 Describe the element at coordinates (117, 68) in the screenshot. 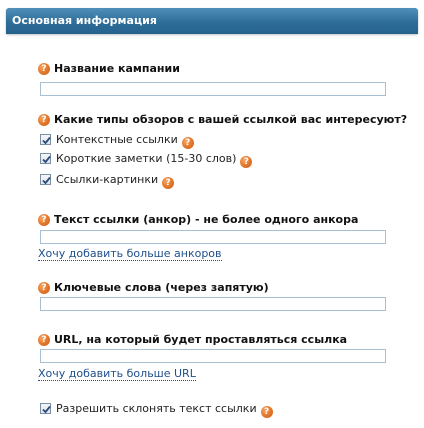

I see `campaign-name-label: Название кампании` at that location.